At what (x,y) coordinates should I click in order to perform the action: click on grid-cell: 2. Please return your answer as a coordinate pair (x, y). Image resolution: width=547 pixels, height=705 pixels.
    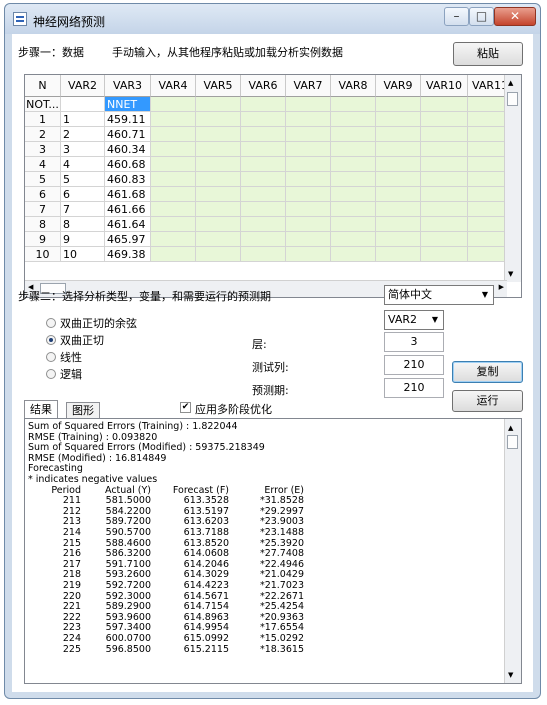
    Looking at the image, I should click on (83, 134).